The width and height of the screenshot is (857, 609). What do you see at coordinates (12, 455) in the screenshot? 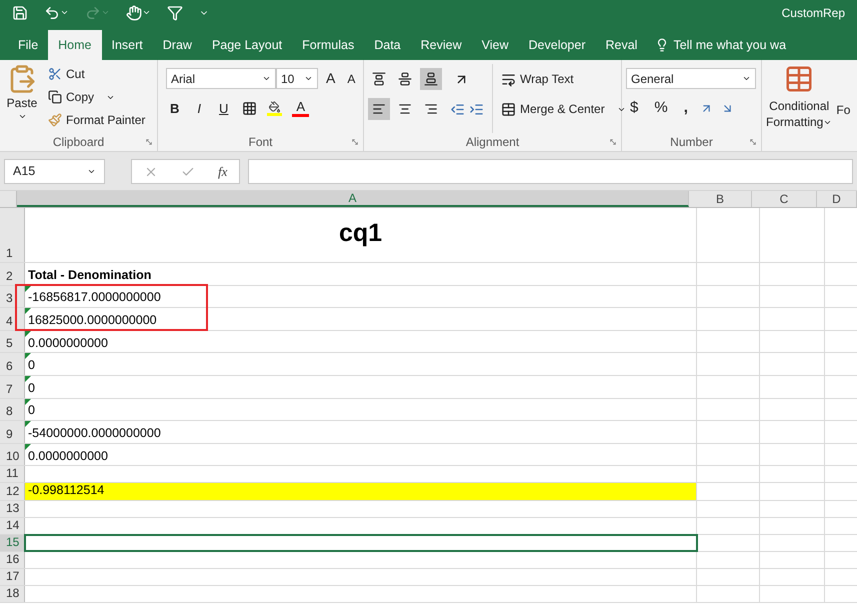
I see `row-header: 10` at bounding box center [12, 455].